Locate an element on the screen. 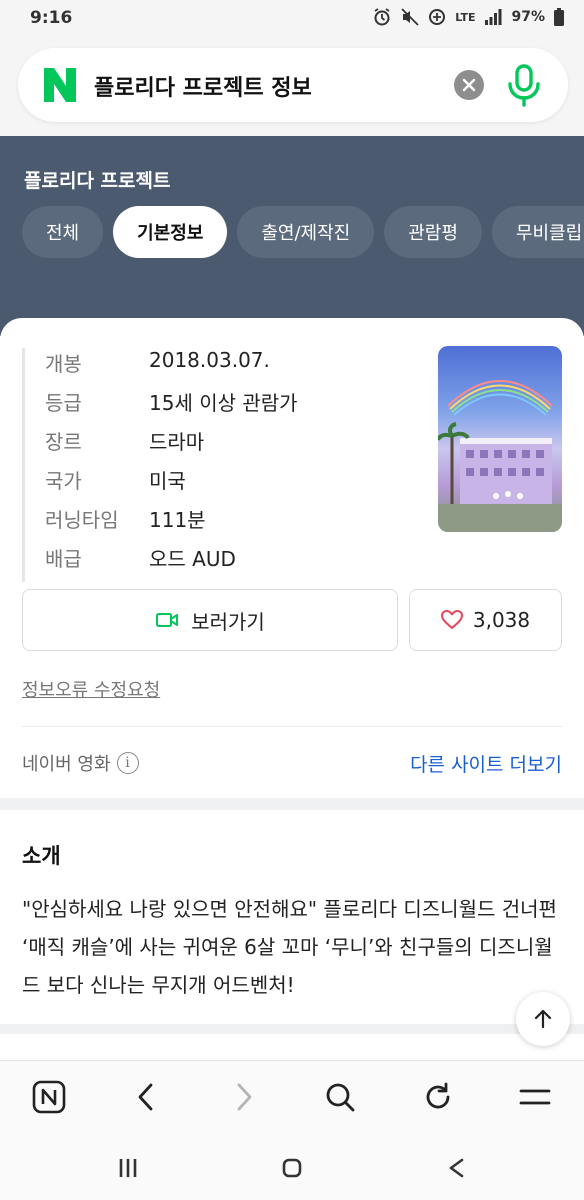 This screenshot has height=1200, width=584. info-label: 장르 is located at coordinates (63, 442).